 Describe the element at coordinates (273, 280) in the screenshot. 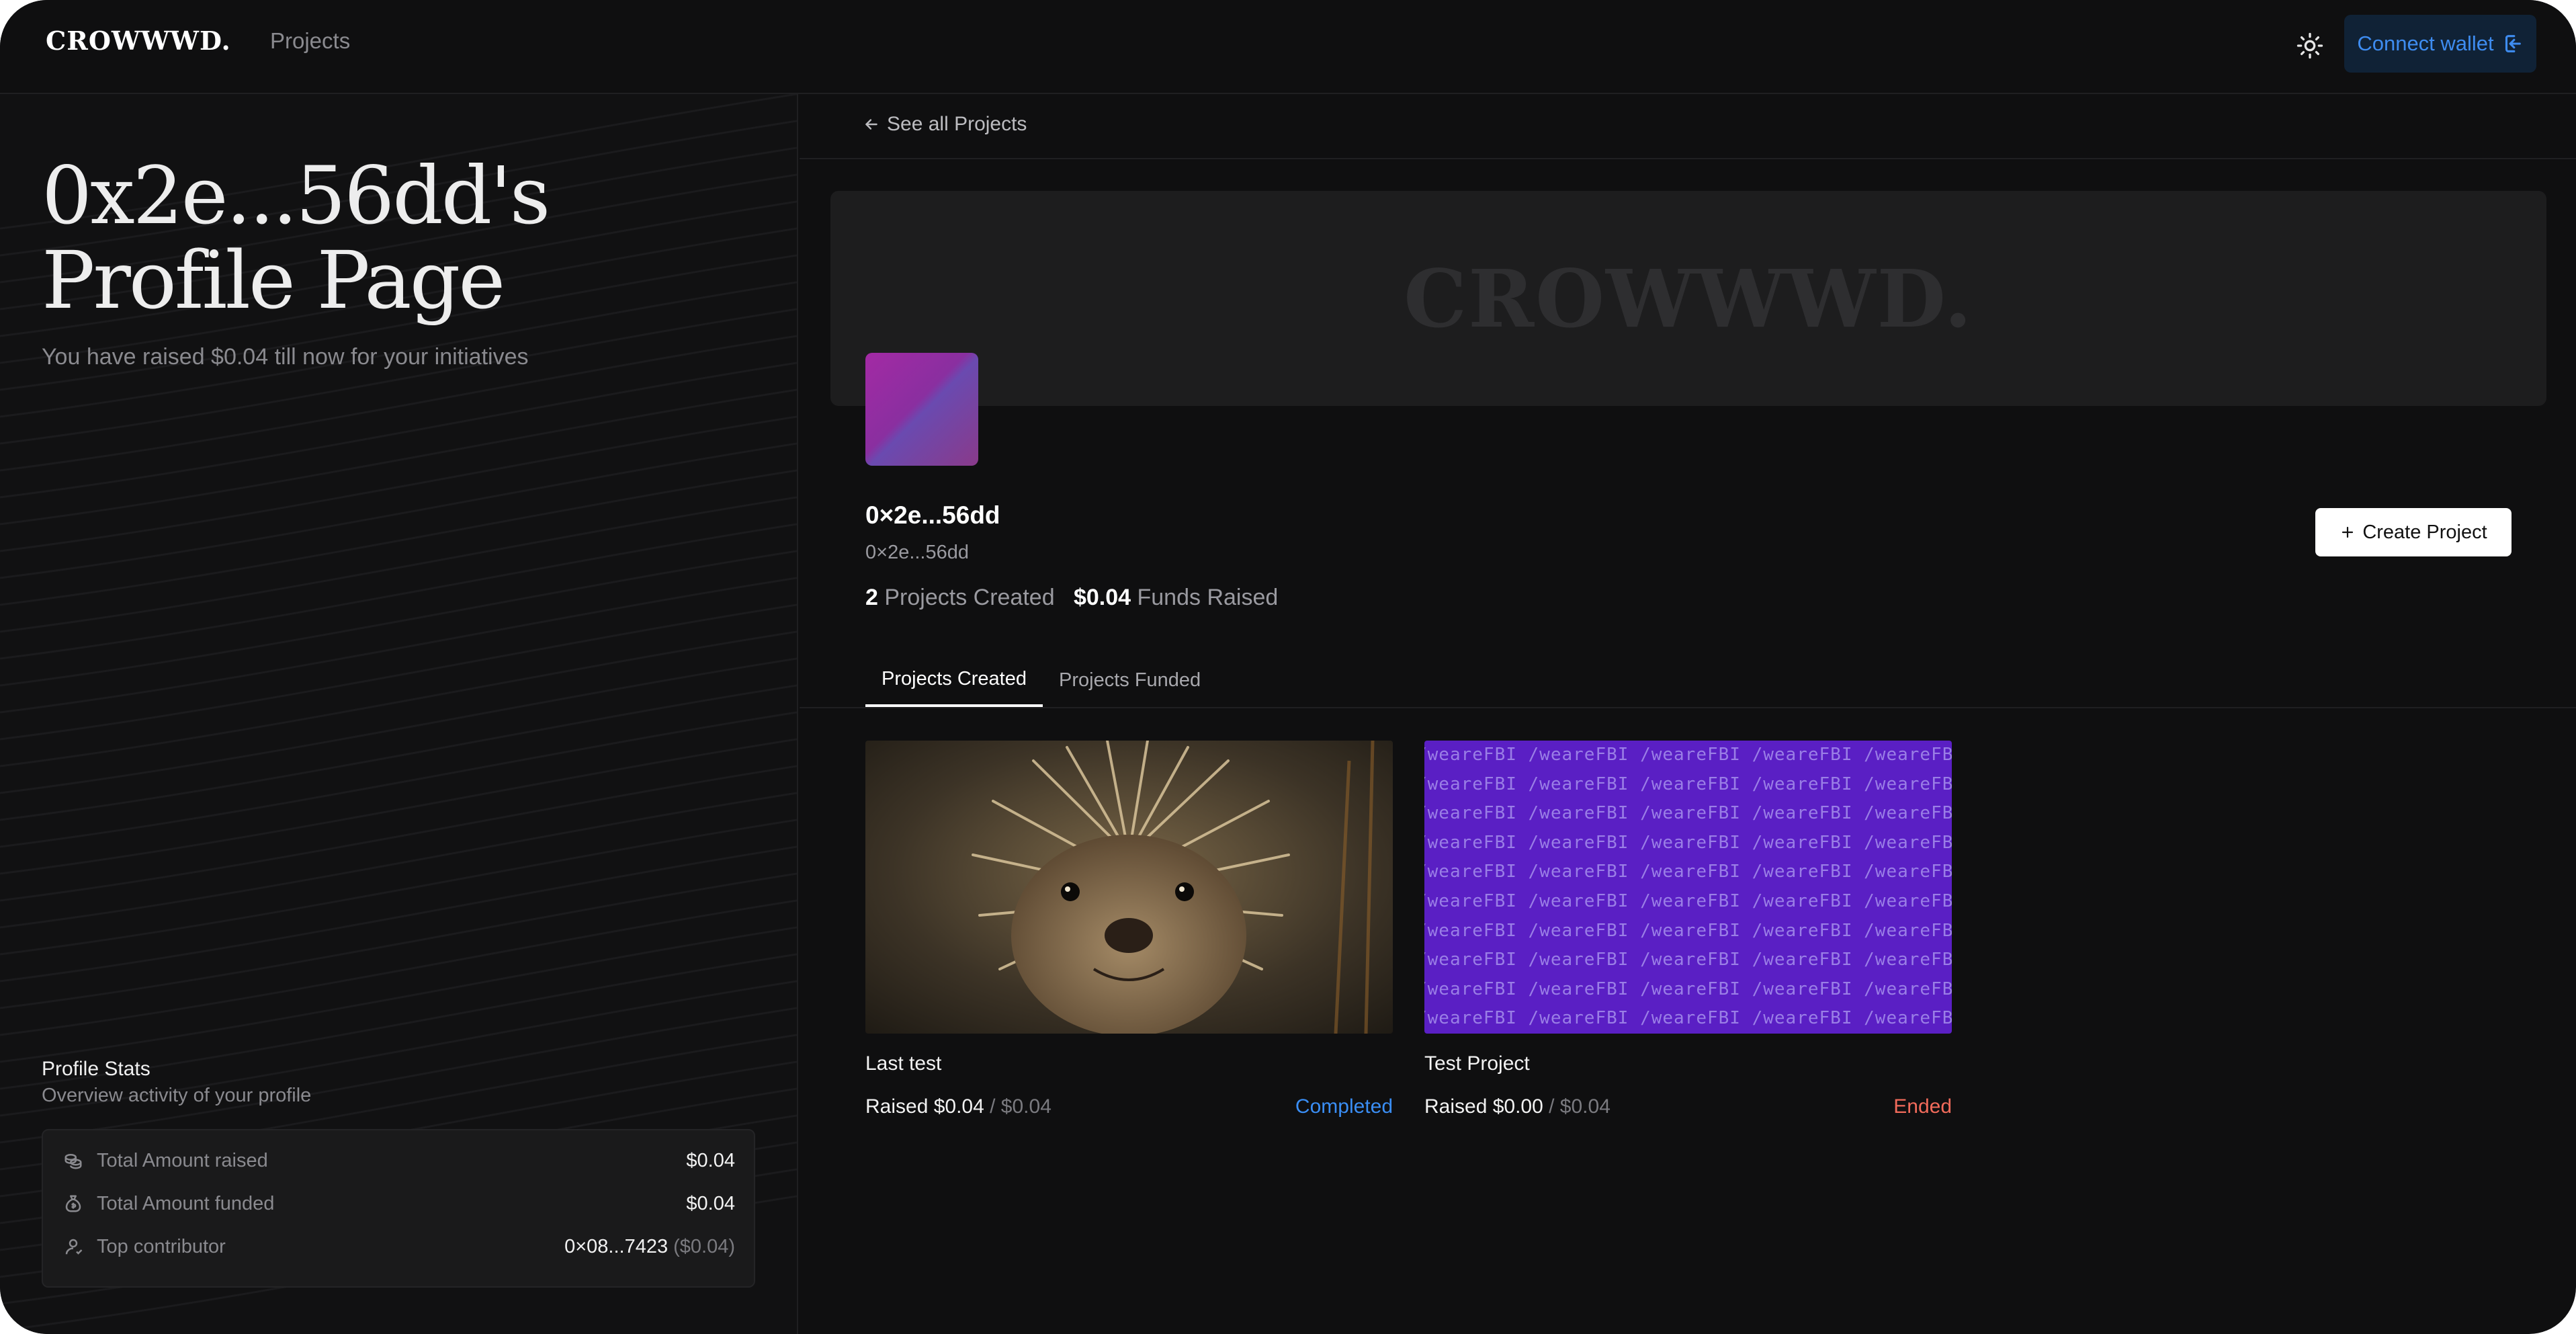

I see `page-title-line2: Profile Page` at that location.